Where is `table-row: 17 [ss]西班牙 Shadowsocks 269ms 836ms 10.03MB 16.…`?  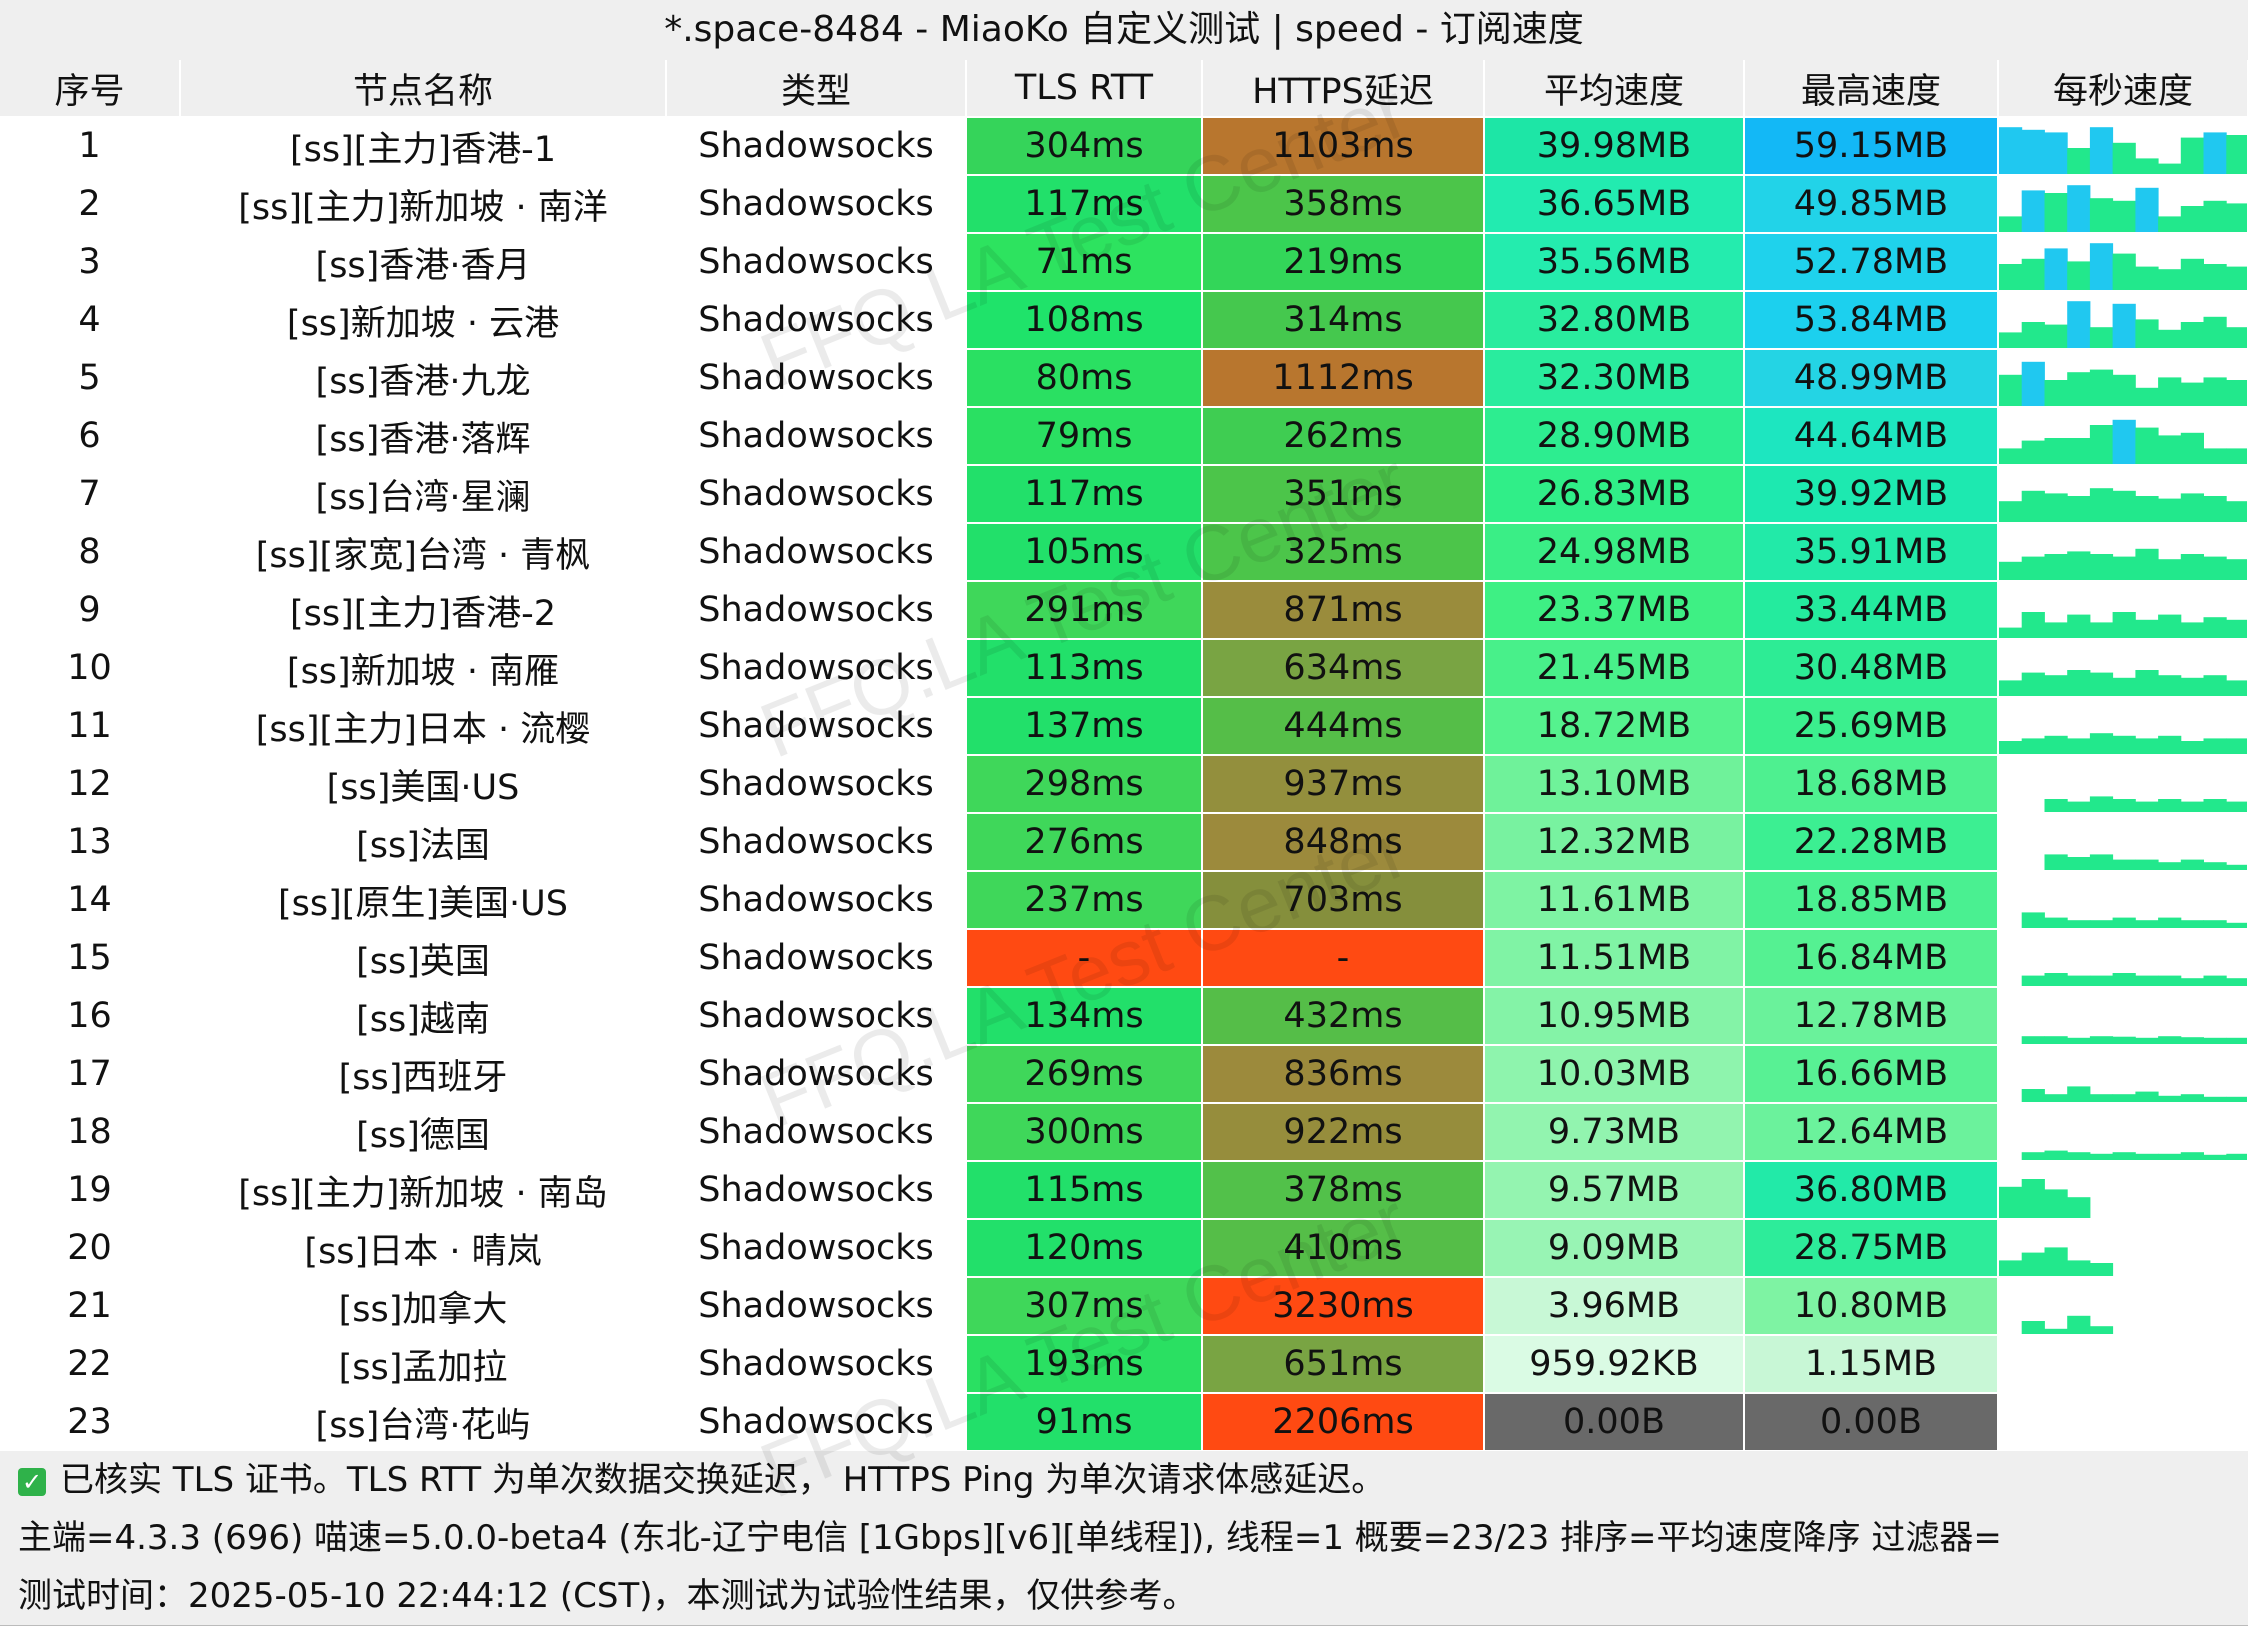 table-row: 17 [ss]西班牙 Shadowsocks 269ms 836ms 10.03MB 16.… is located at coordinates (1124, 1074).